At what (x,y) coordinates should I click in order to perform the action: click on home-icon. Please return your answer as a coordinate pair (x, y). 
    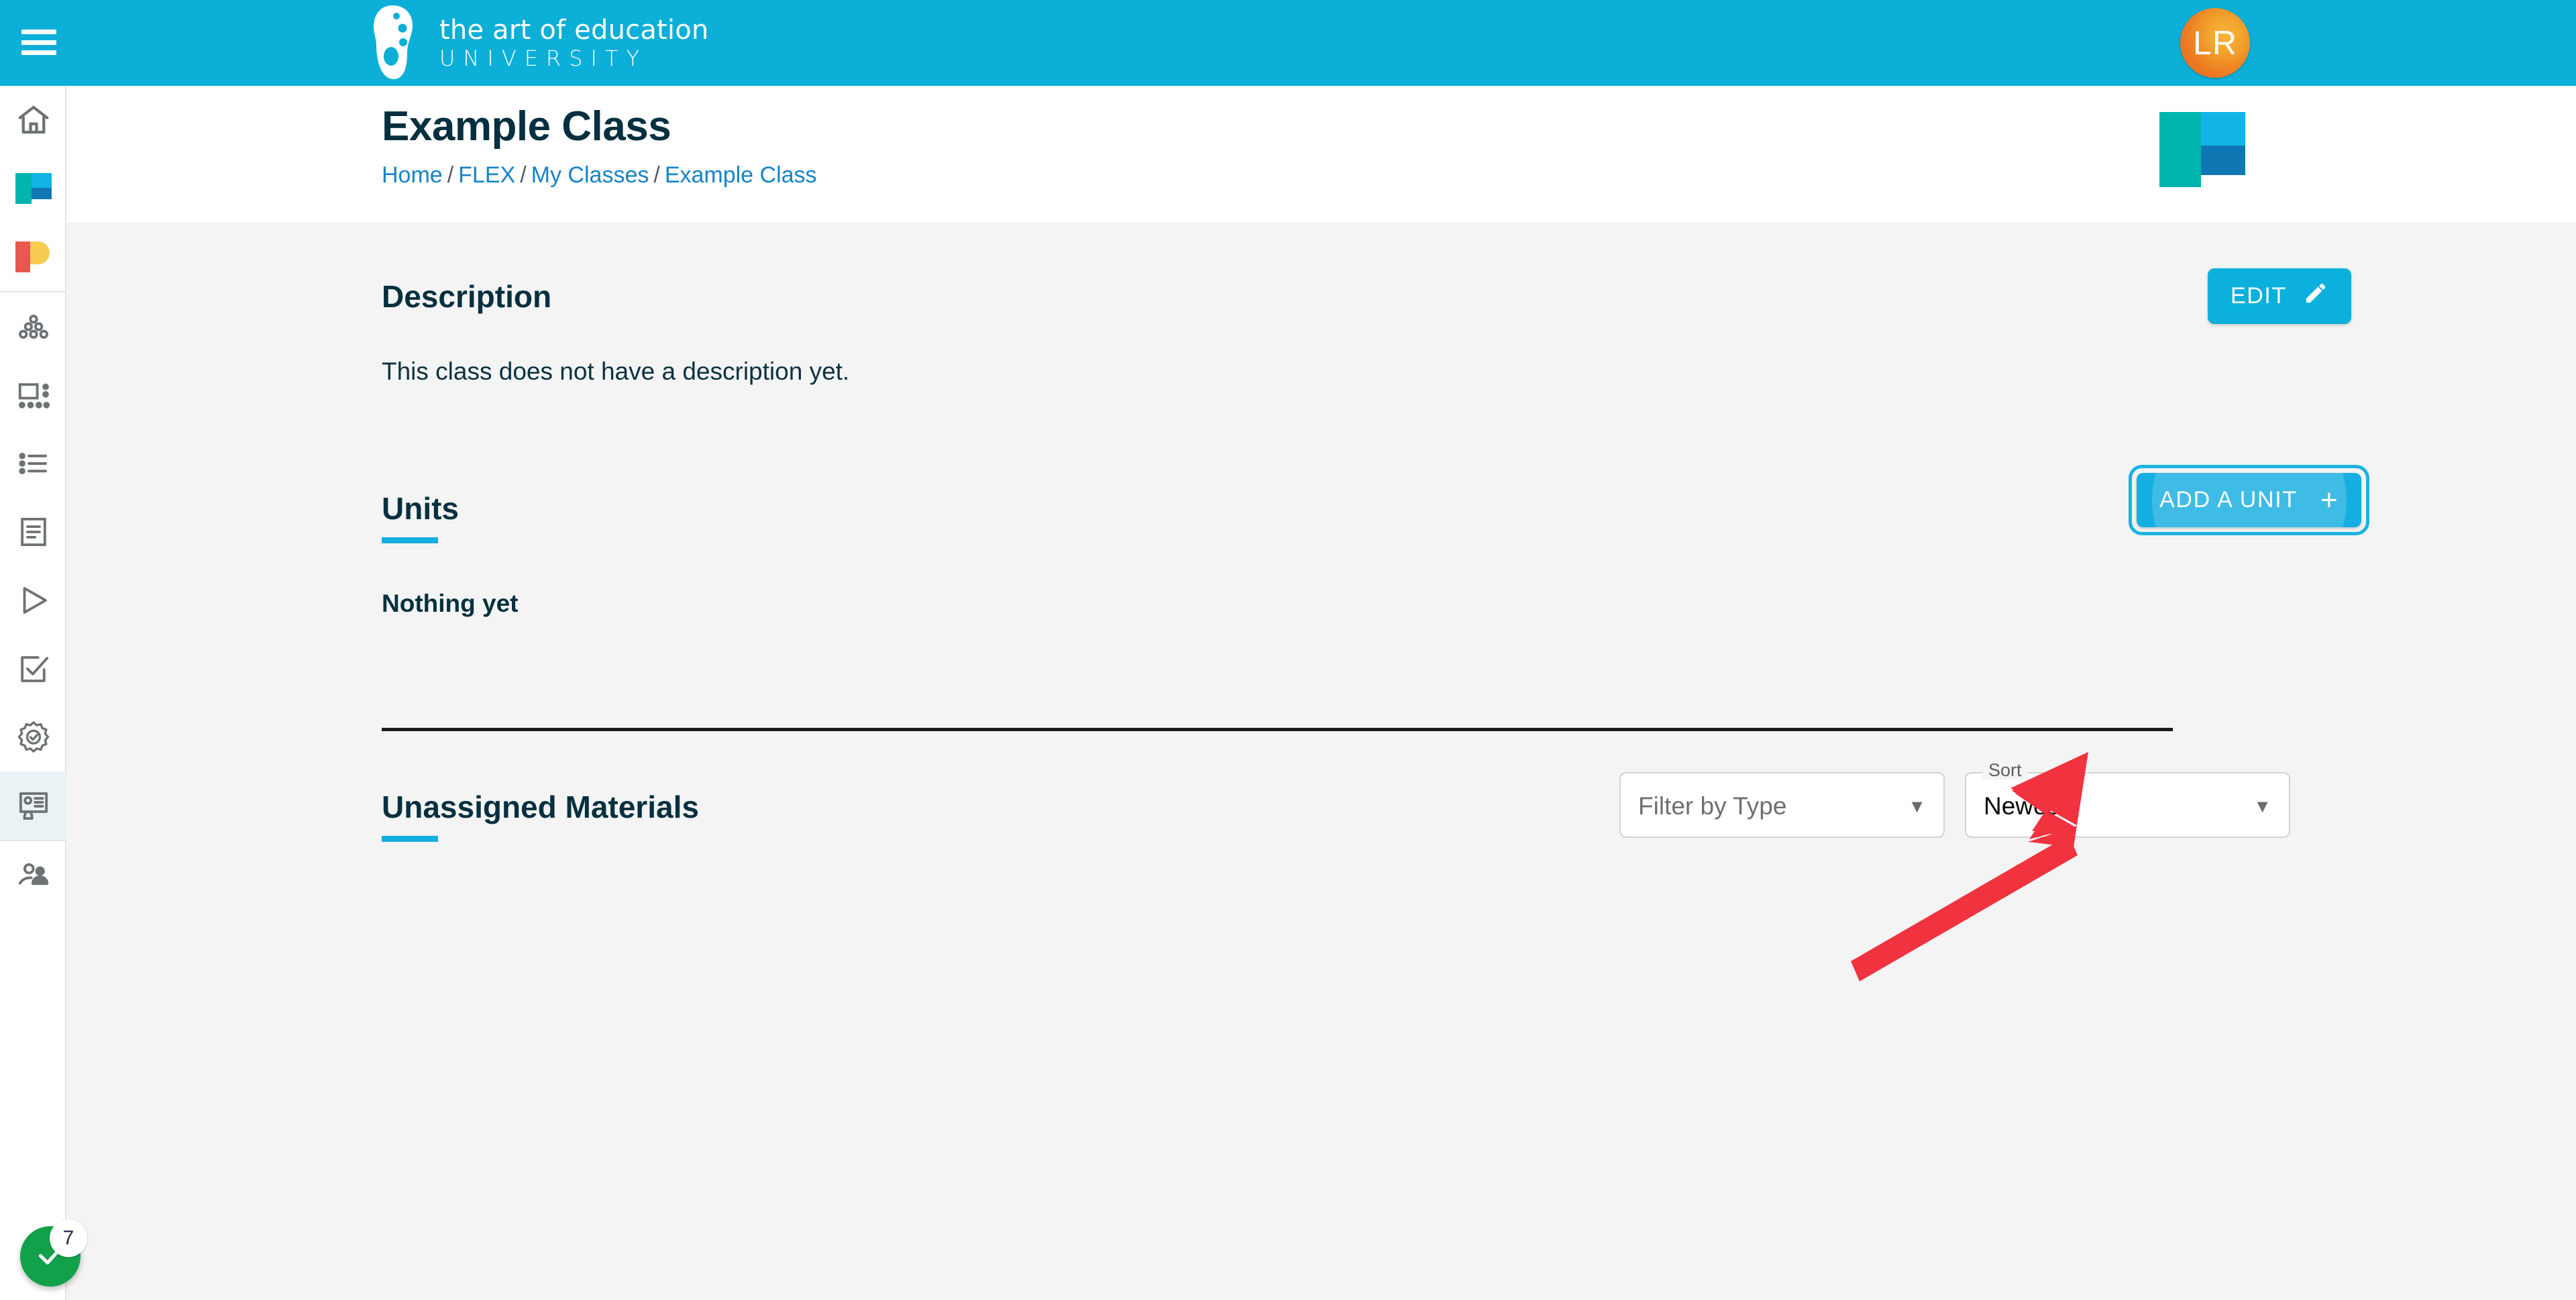
    Looking at the image, I should click on (33, 120).